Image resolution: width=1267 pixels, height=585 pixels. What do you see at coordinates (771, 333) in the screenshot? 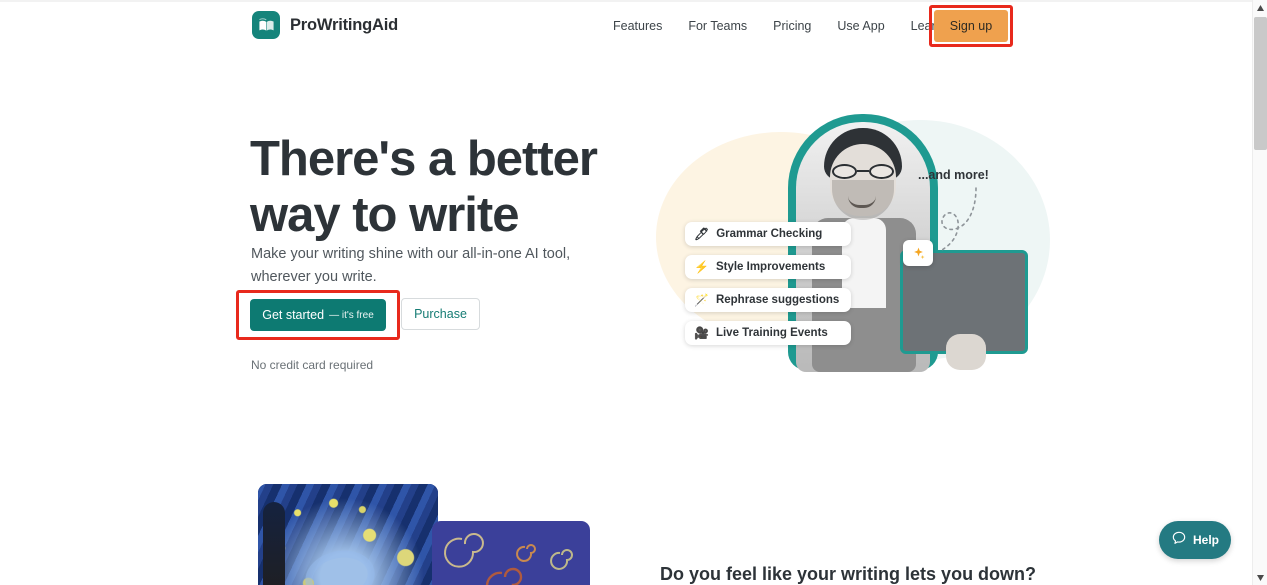
I see `feature-chip-label: Live Training Events` at bounding box center [771, 333].